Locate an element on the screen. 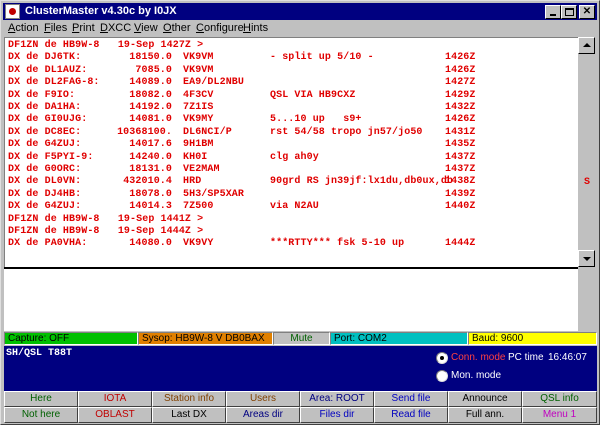 Image resolution: width=600 pixels, height=425 pixels. mon-mode-radio: Mon. mode is located at coordinates (496, 376).